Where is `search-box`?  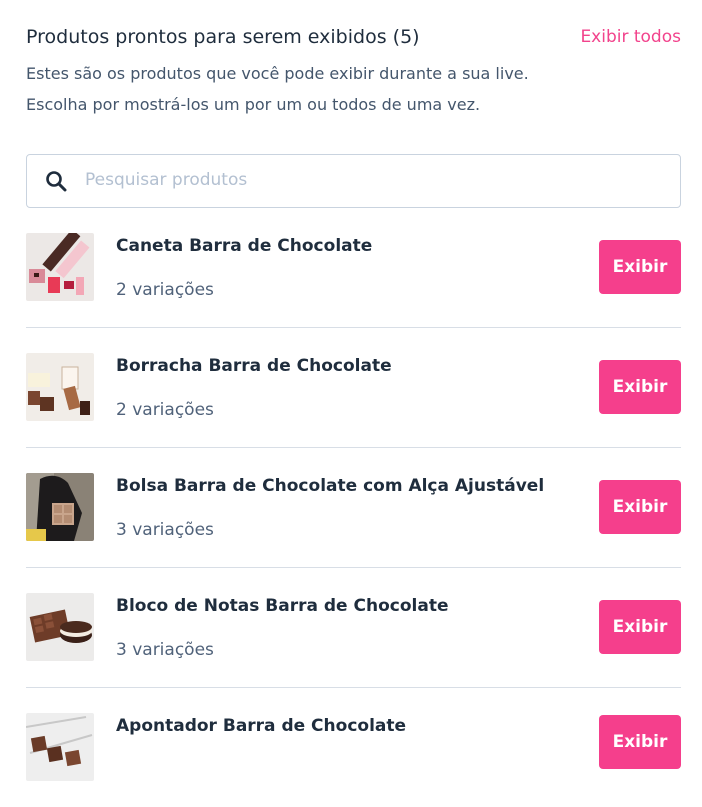
search-box is located at coordinates (353, 181).